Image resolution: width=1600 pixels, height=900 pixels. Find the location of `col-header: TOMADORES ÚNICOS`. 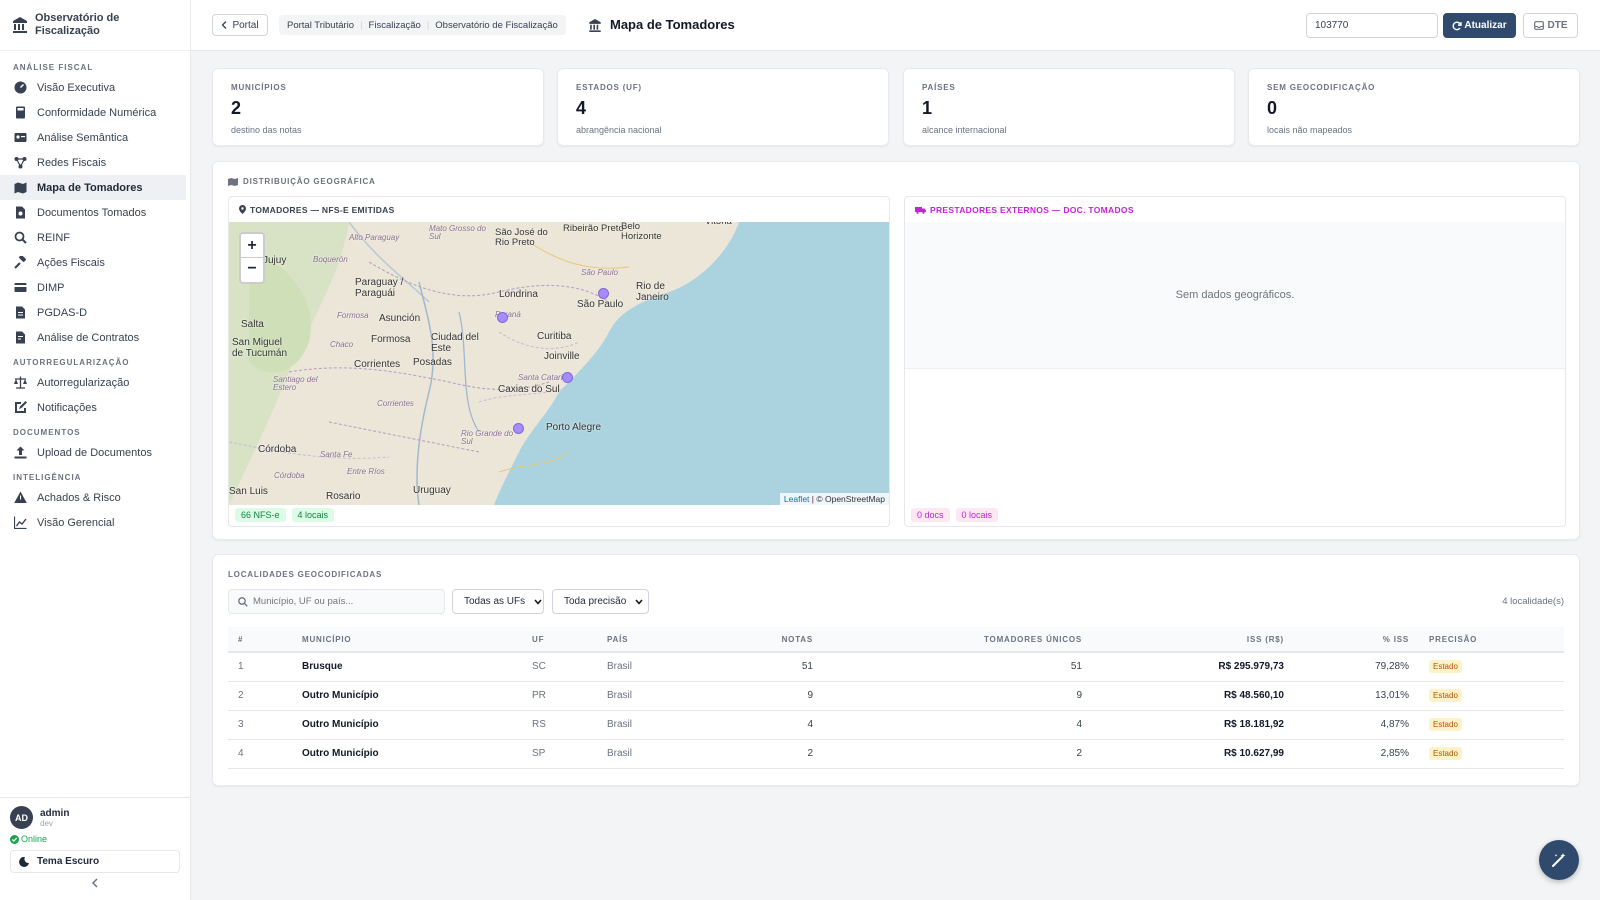

col-header: TOMADORES ÚNICOS is located at coordinates (947, 640).